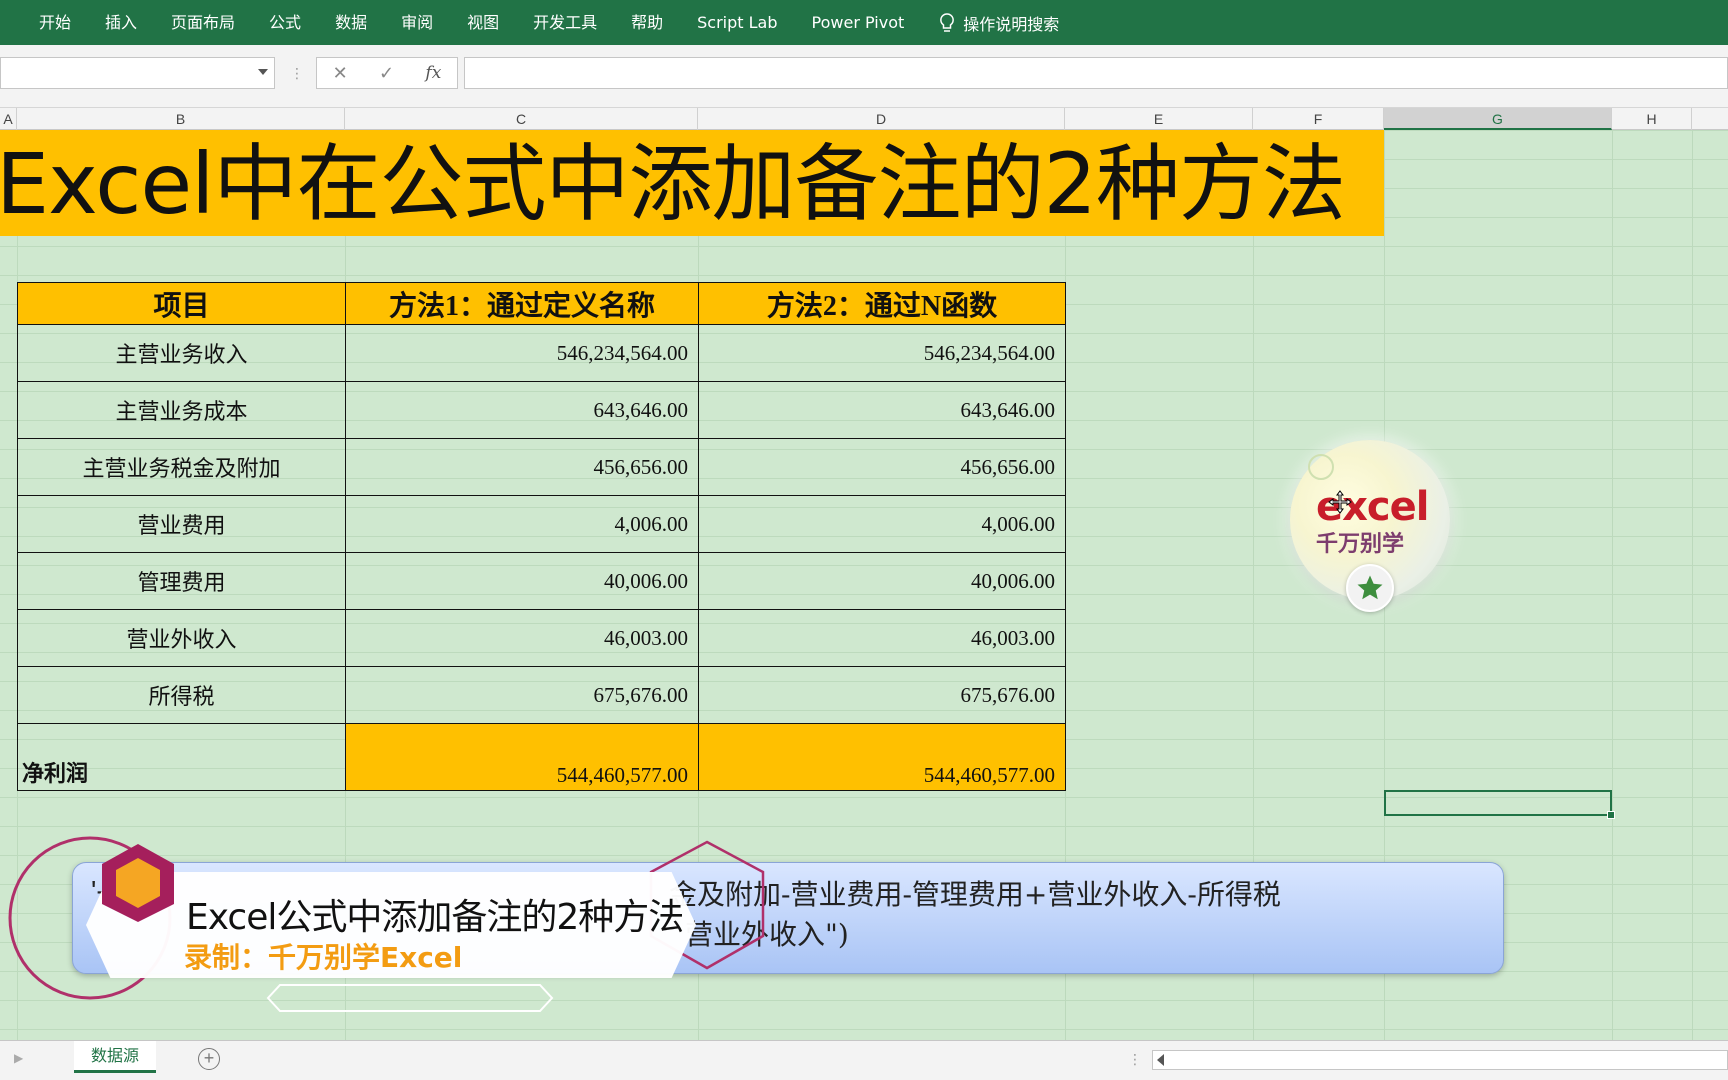  What do you see at coordinates (8, 119) in the screenshot?
I see `col-header-a: A` at bounding box center [8, 119].